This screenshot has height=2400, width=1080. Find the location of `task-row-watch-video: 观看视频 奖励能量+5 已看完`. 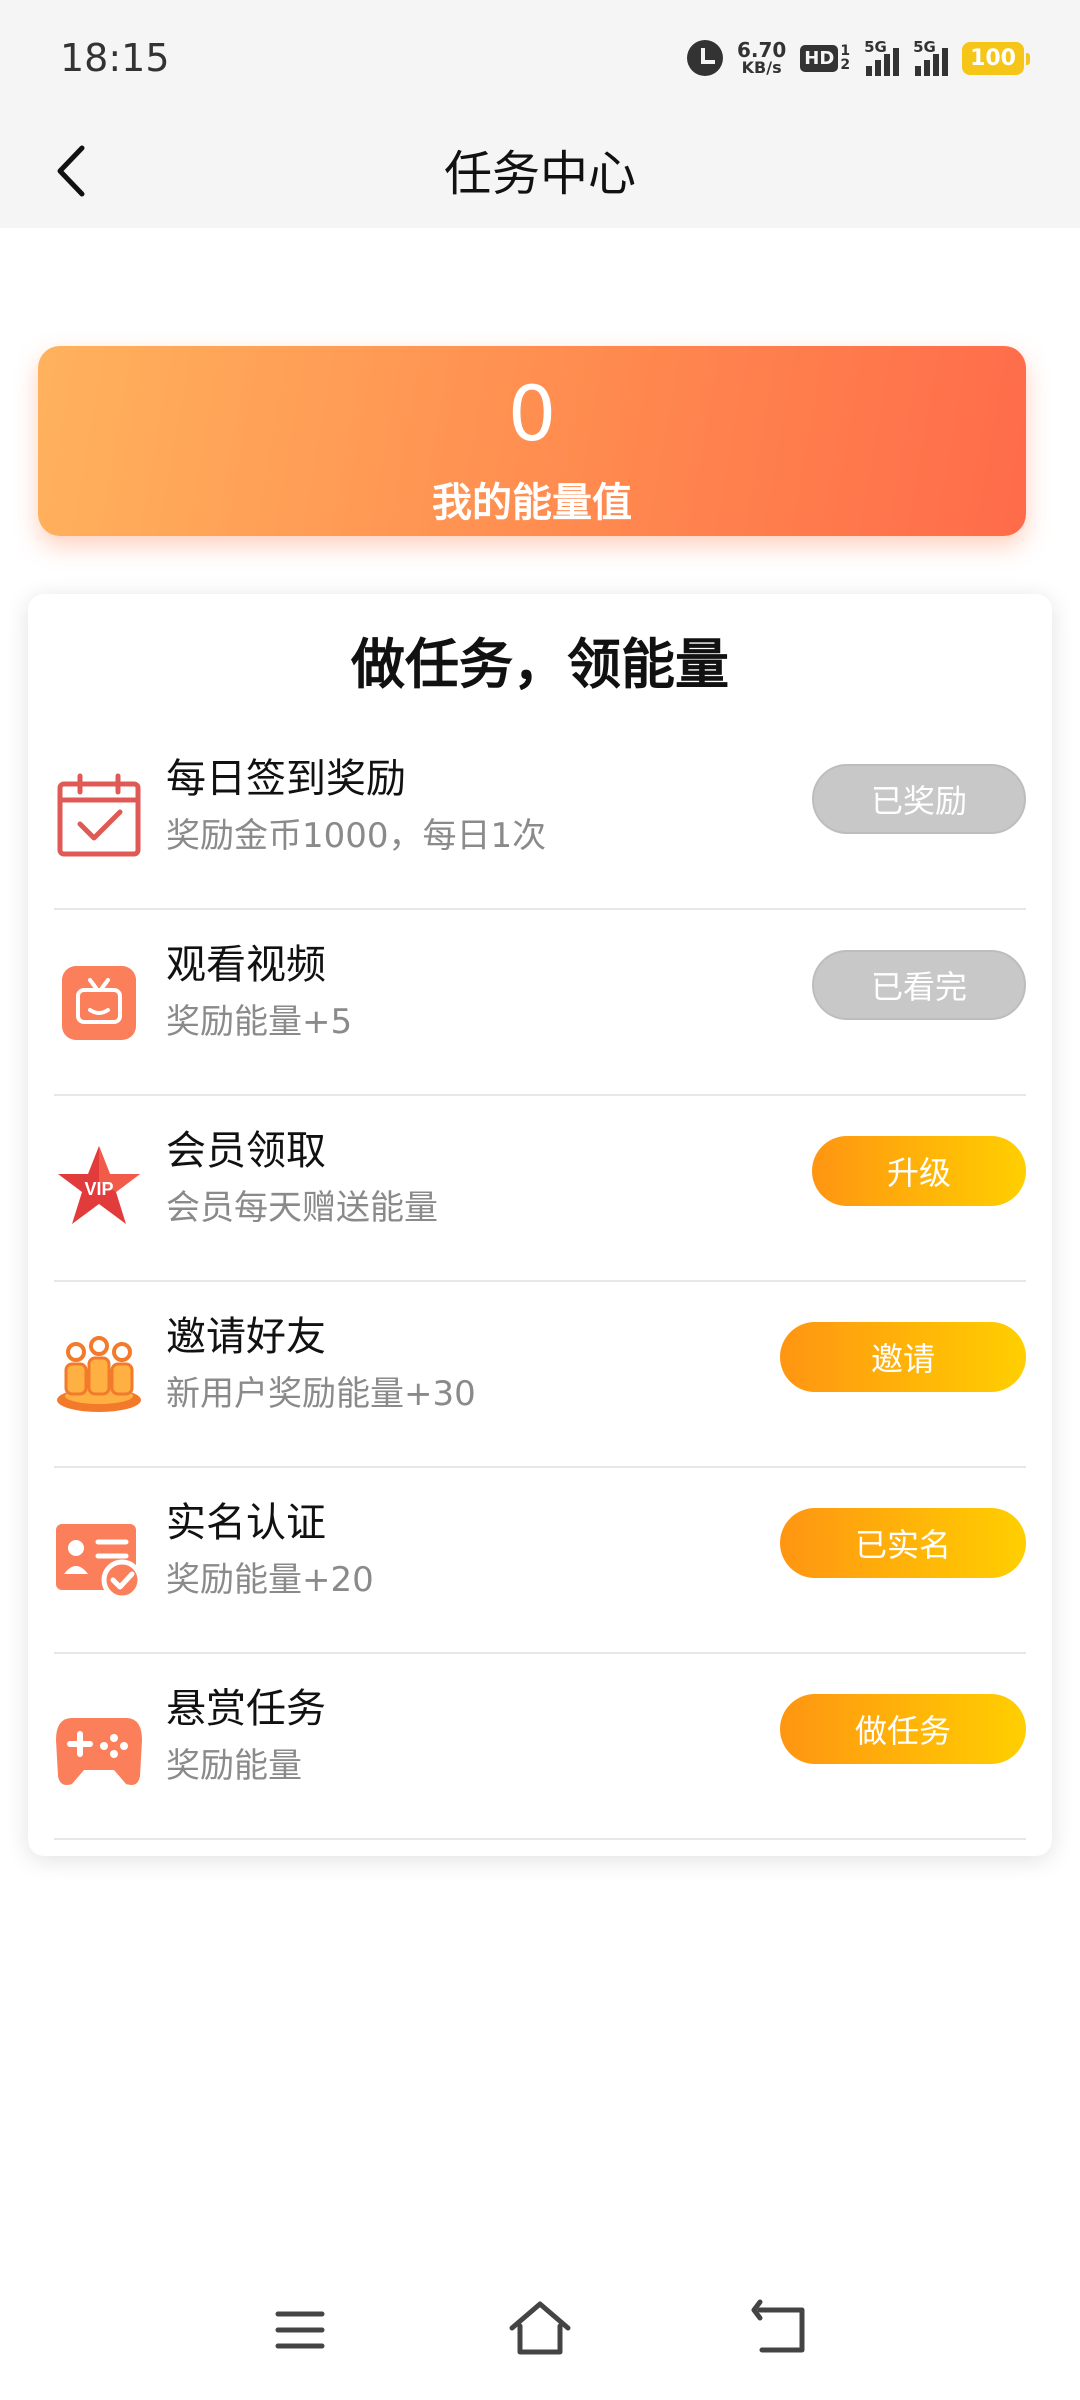

task-row-watch-video: 观看视频 奖励能量+5 已看完 is located at coordinates (540, 1003).